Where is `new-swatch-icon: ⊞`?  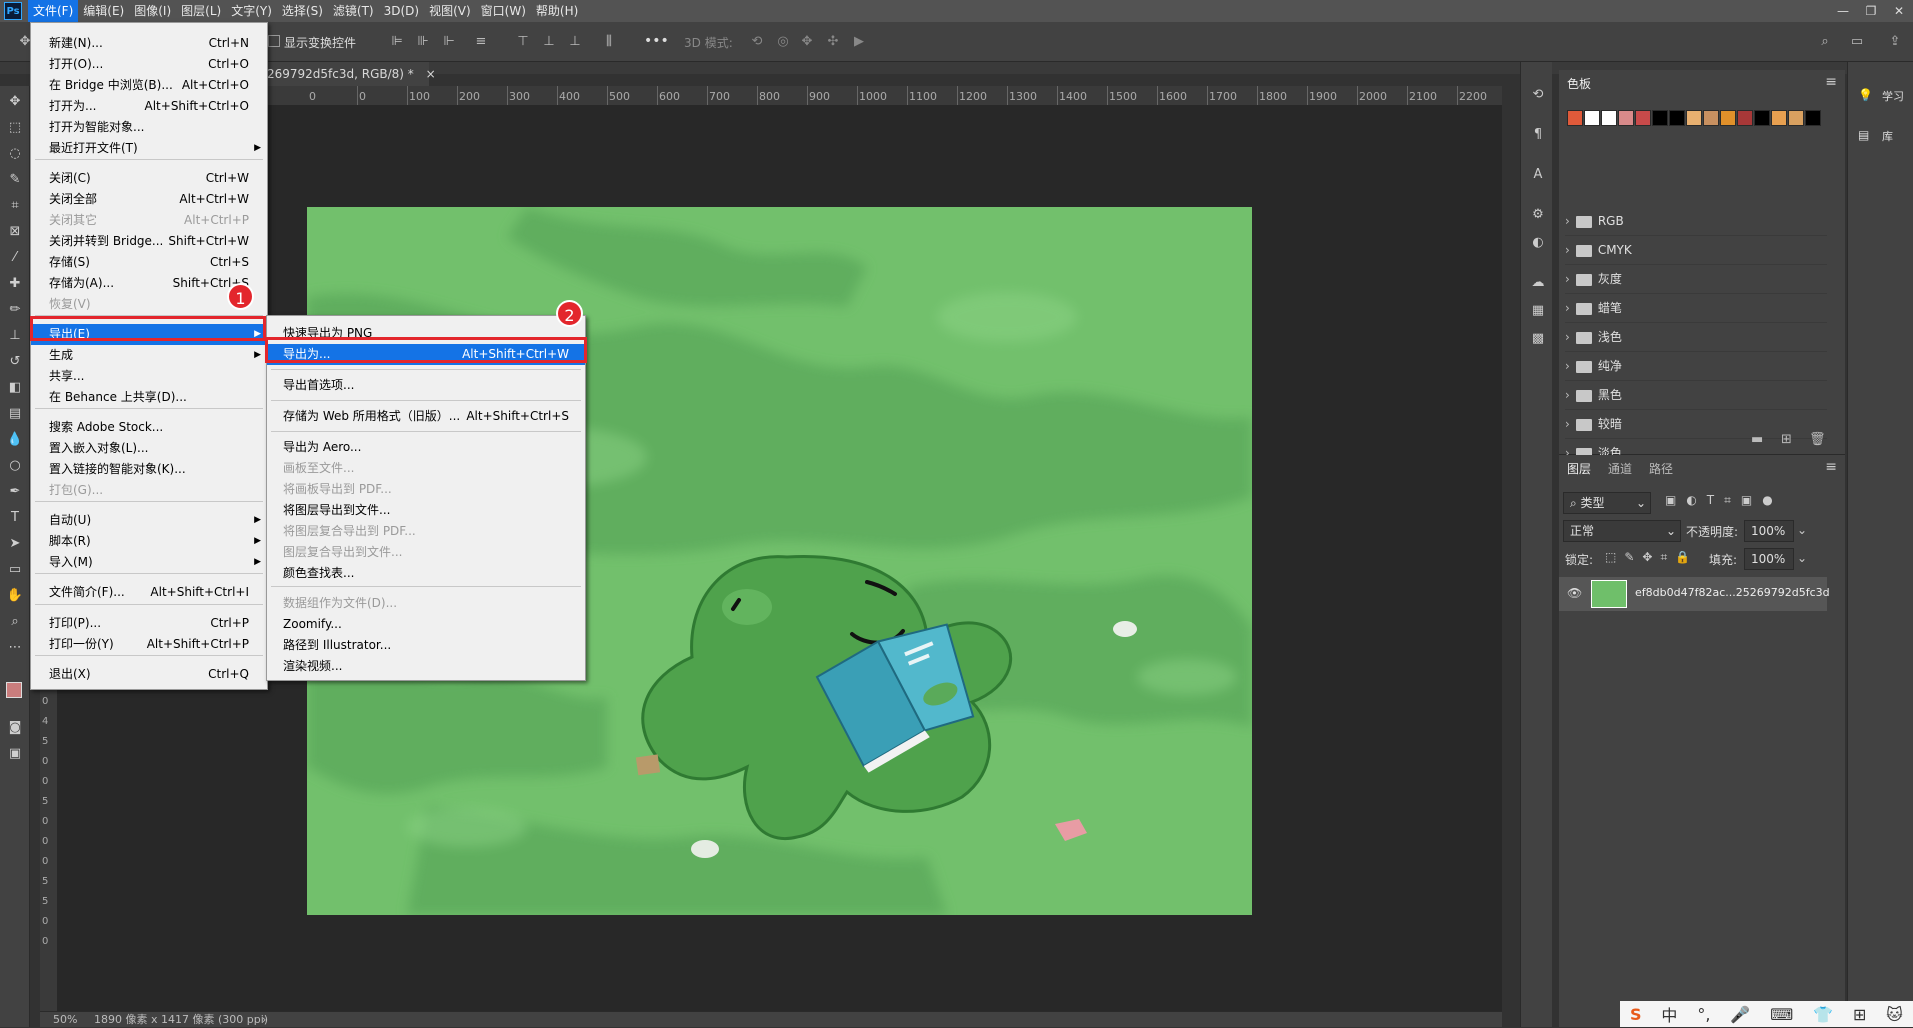
new-swatch-icon: ⊞ is located at coordinates (1786, 439).